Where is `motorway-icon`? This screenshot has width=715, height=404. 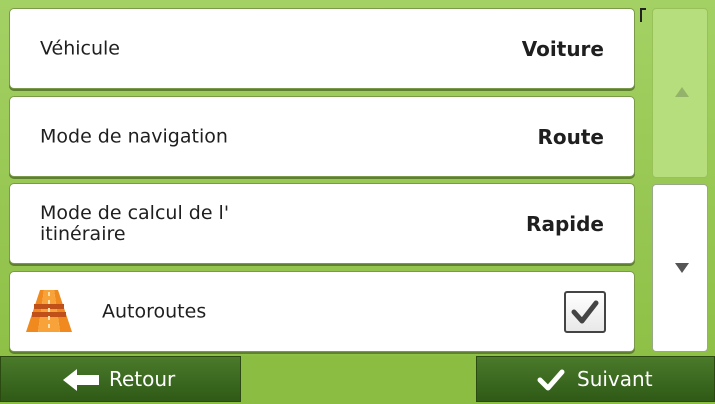 motorway-icon is located at coordinates (49, 312).